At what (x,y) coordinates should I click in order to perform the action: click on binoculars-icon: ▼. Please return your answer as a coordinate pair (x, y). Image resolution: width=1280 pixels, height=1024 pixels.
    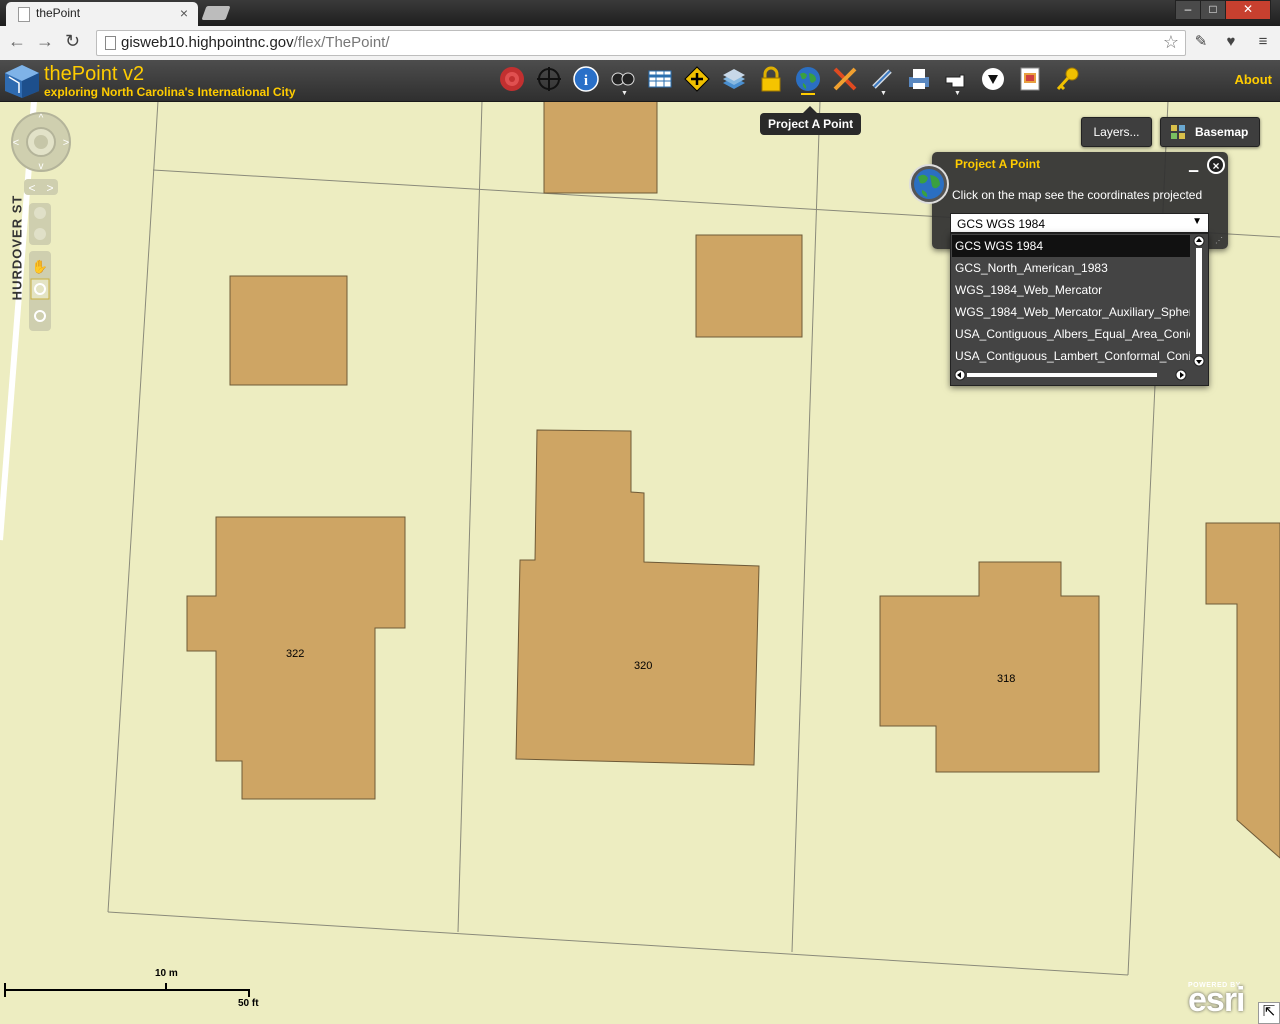
    Looking at the image, I should click on (623, 81).